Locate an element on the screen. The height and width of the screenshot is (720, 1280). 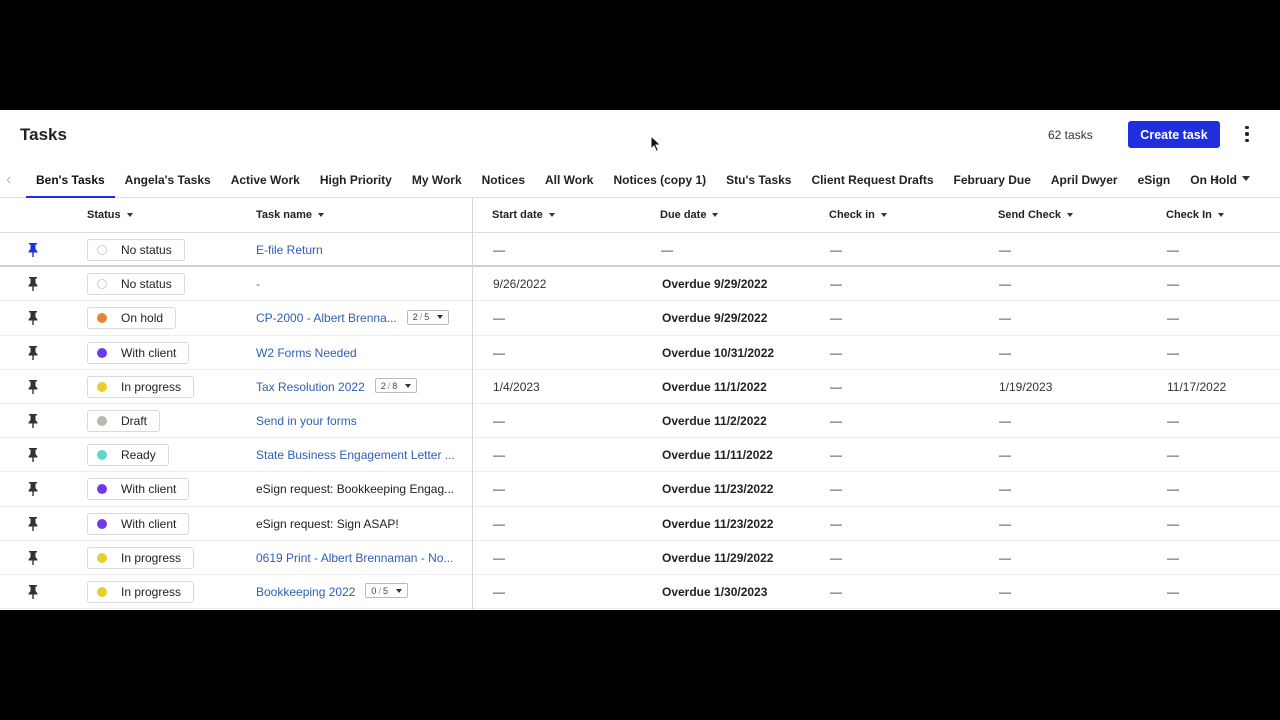
chevron-left-icon: ‹ is located at coordinates (8, 180).